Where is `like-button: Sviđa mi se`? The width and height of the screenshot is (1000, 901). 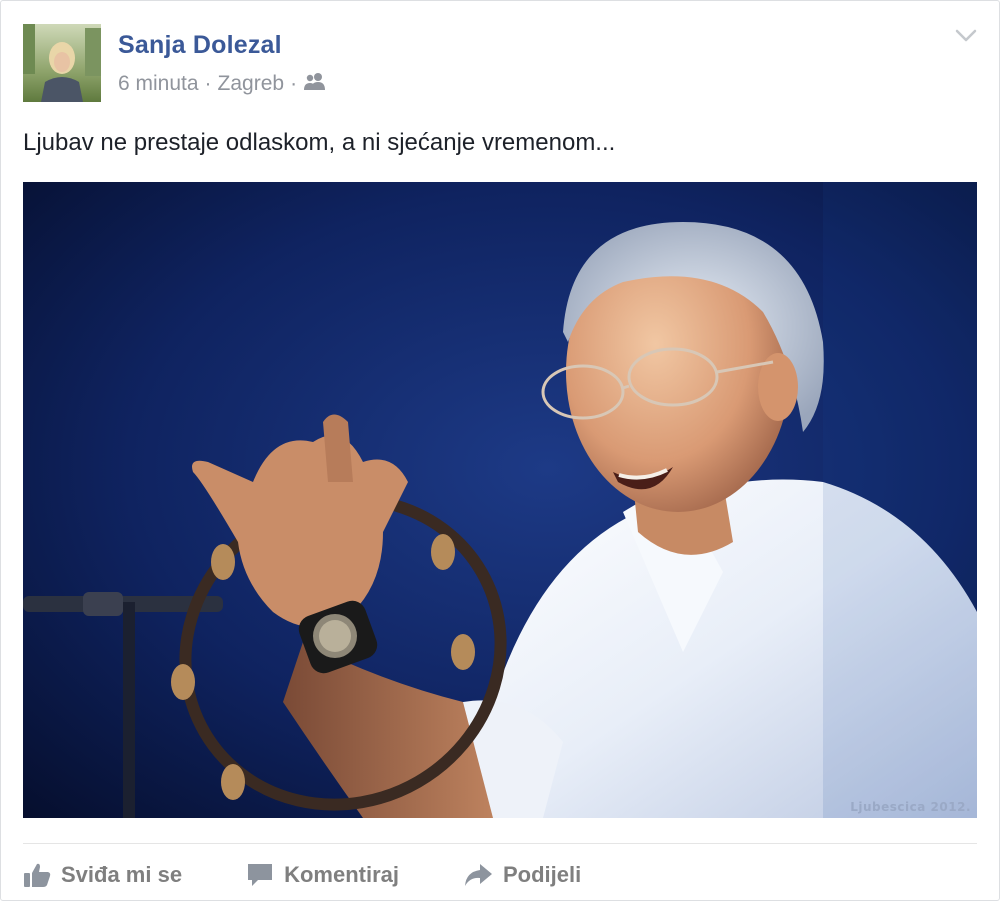 like-button: Sviđa mi se is located at coordinates (102, 875).